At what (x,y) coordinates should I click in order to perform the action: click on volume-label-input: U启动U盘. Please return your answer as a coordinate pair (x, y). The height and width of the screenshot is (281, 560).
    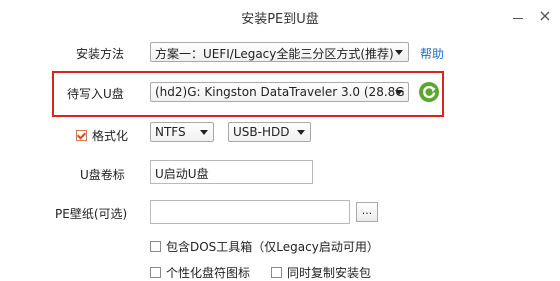
    Looking at the image, I should click on (231, 172).